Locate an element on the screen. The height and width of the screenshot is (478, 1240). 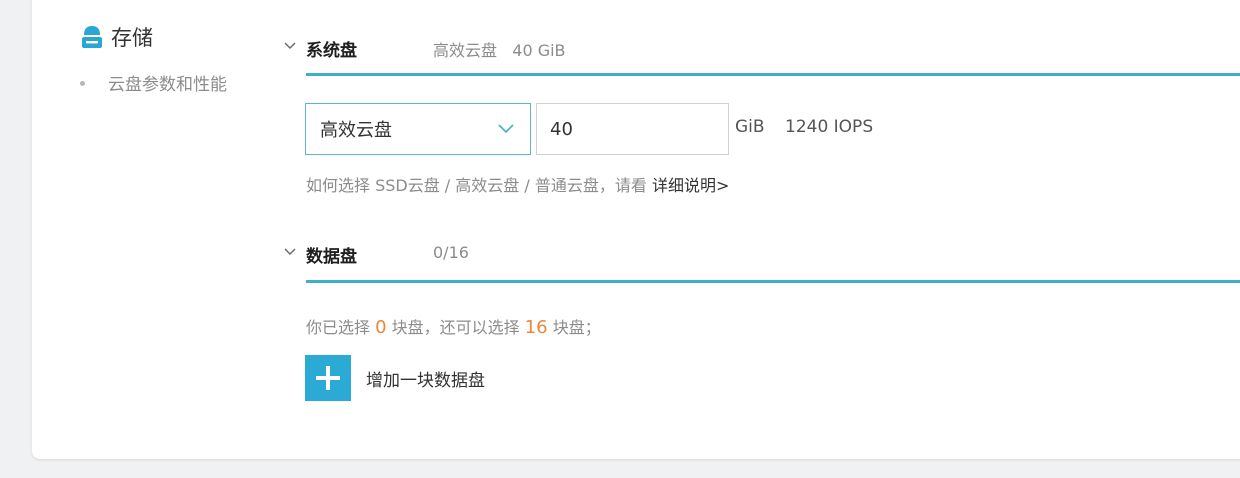
system-disk-divider is located at coordinates (773, 74).